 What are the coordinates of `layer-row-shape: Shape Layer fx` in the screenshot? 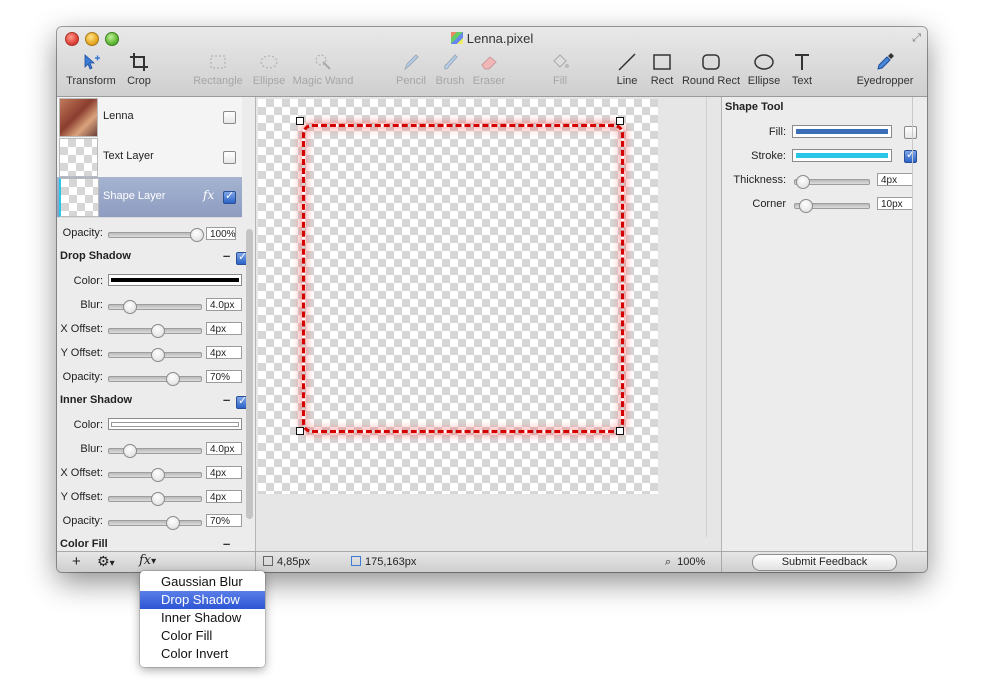 It's located at (149, 197).